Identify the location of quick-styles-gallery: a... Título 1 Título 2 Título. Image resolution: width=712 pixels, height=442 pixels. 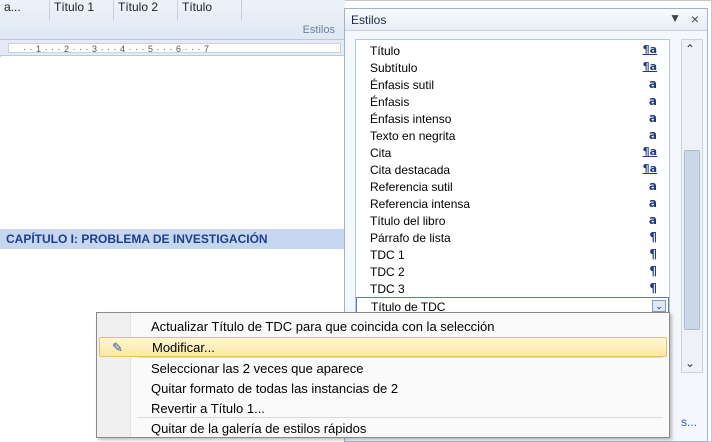
(121, 10).